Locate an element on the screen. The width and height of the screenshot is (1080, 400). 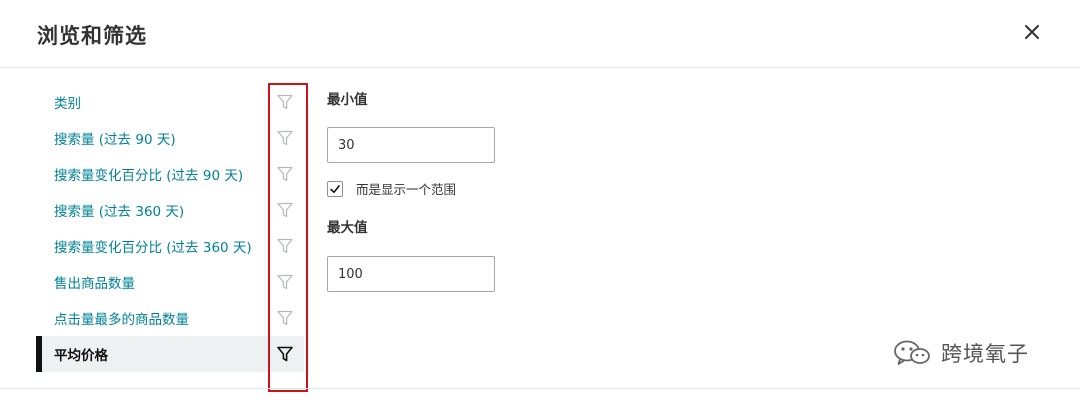
close-icon is located at coordinates (1032, 32).